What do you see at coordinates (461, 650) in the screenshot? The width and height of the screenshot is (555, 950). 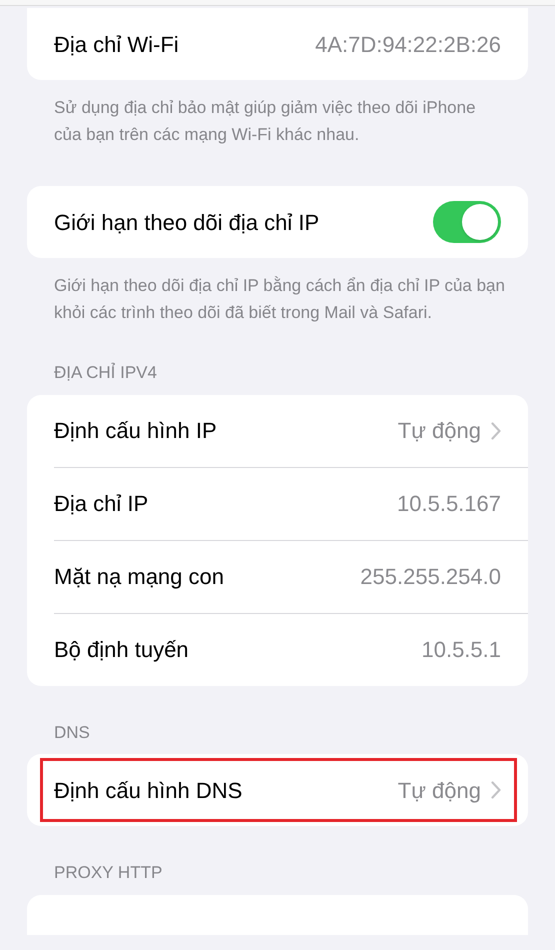 I see `row-value: 10.5.5.1` at bounding box center [461, 650].